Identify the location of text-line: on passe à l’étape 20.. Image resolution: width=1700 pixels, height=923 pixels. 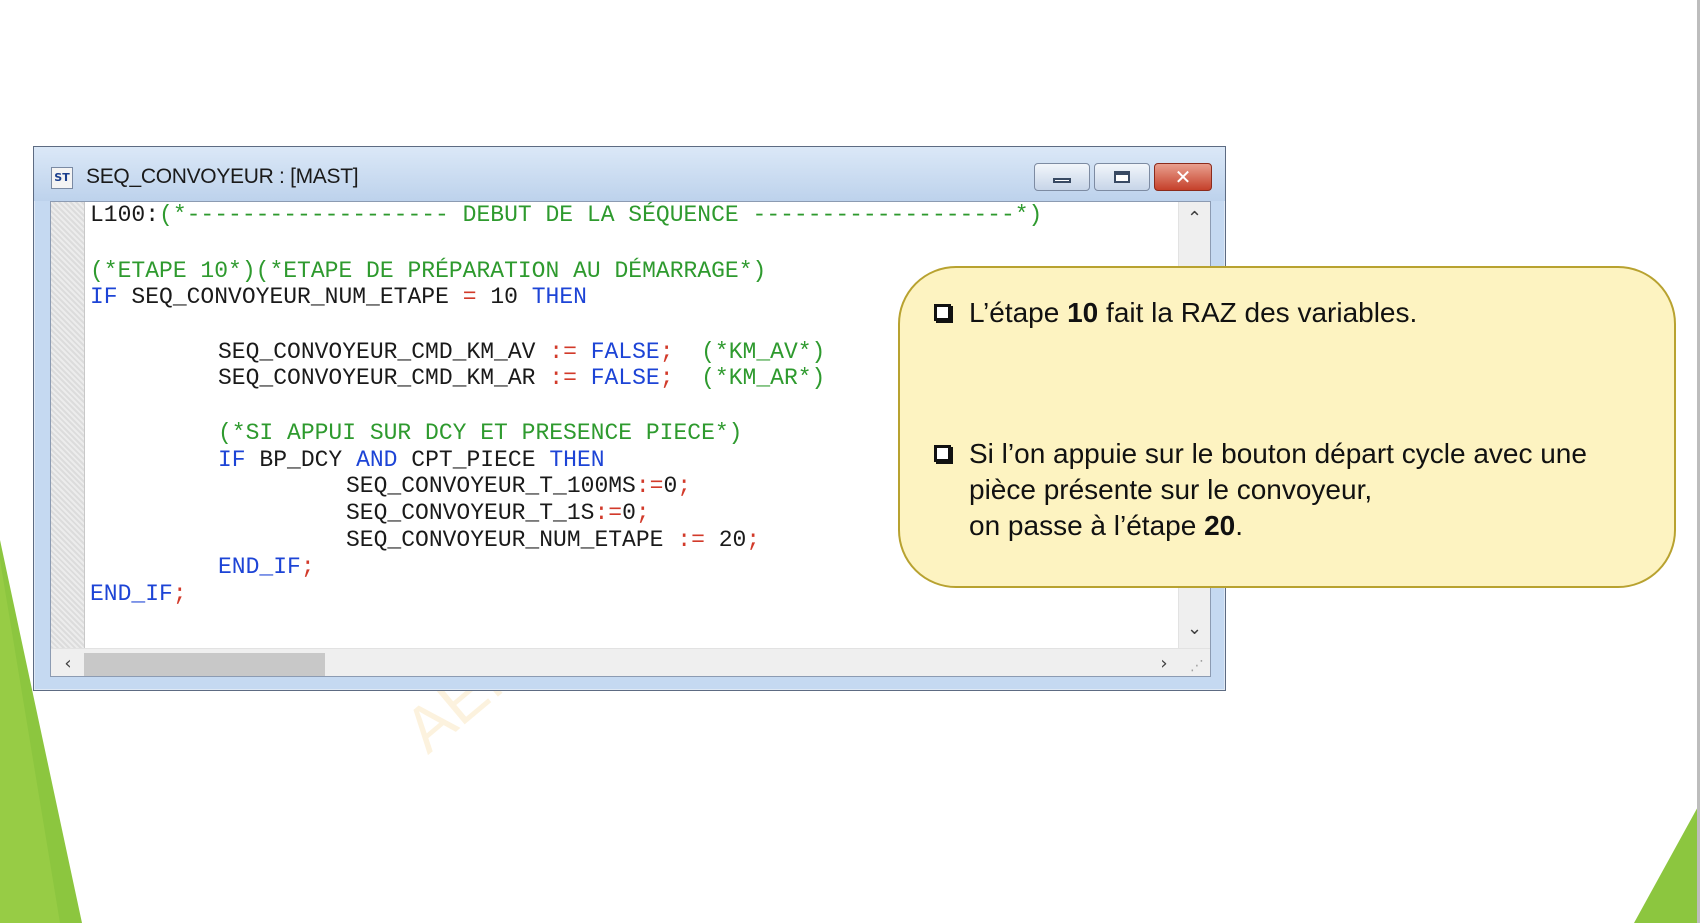
(1278, 526).